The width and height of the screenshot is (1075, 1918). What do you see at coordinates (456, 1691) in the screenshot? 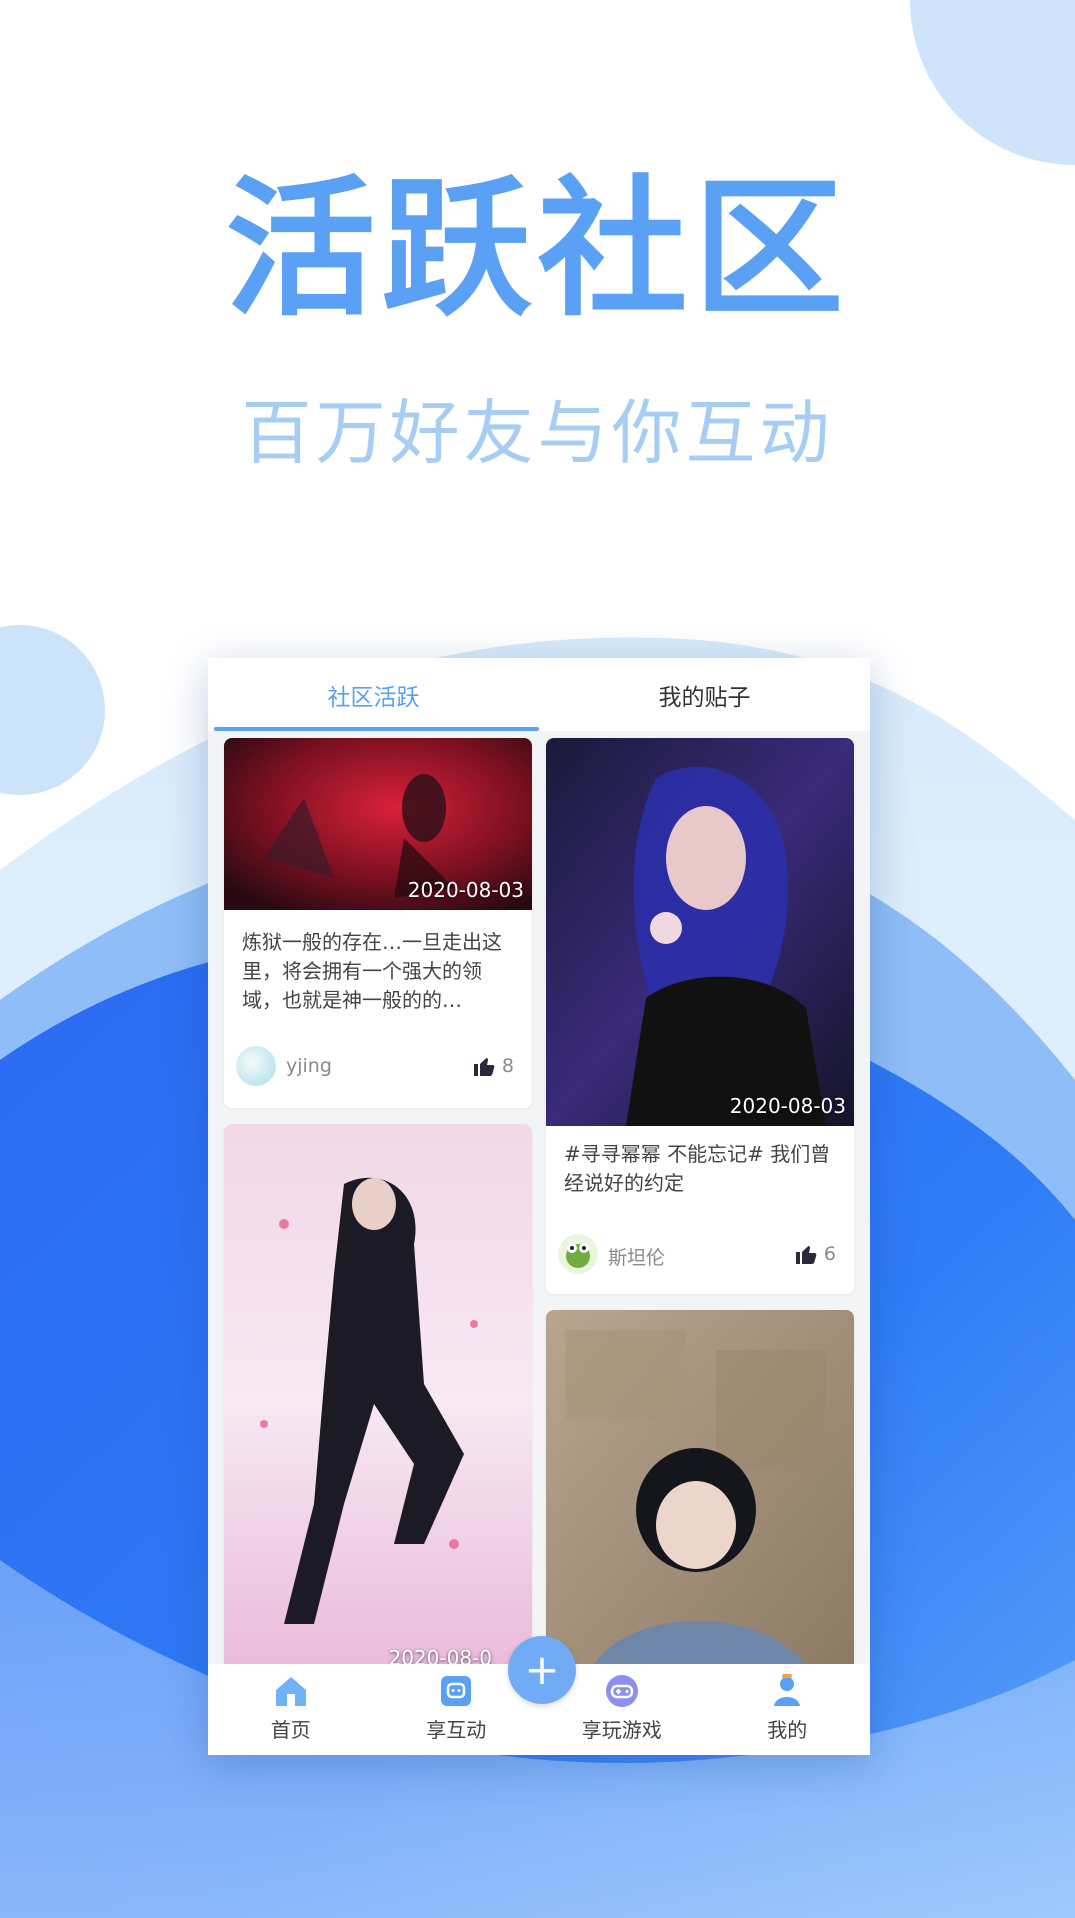
I see `chat-icon` at bounding box center [456, 1691].